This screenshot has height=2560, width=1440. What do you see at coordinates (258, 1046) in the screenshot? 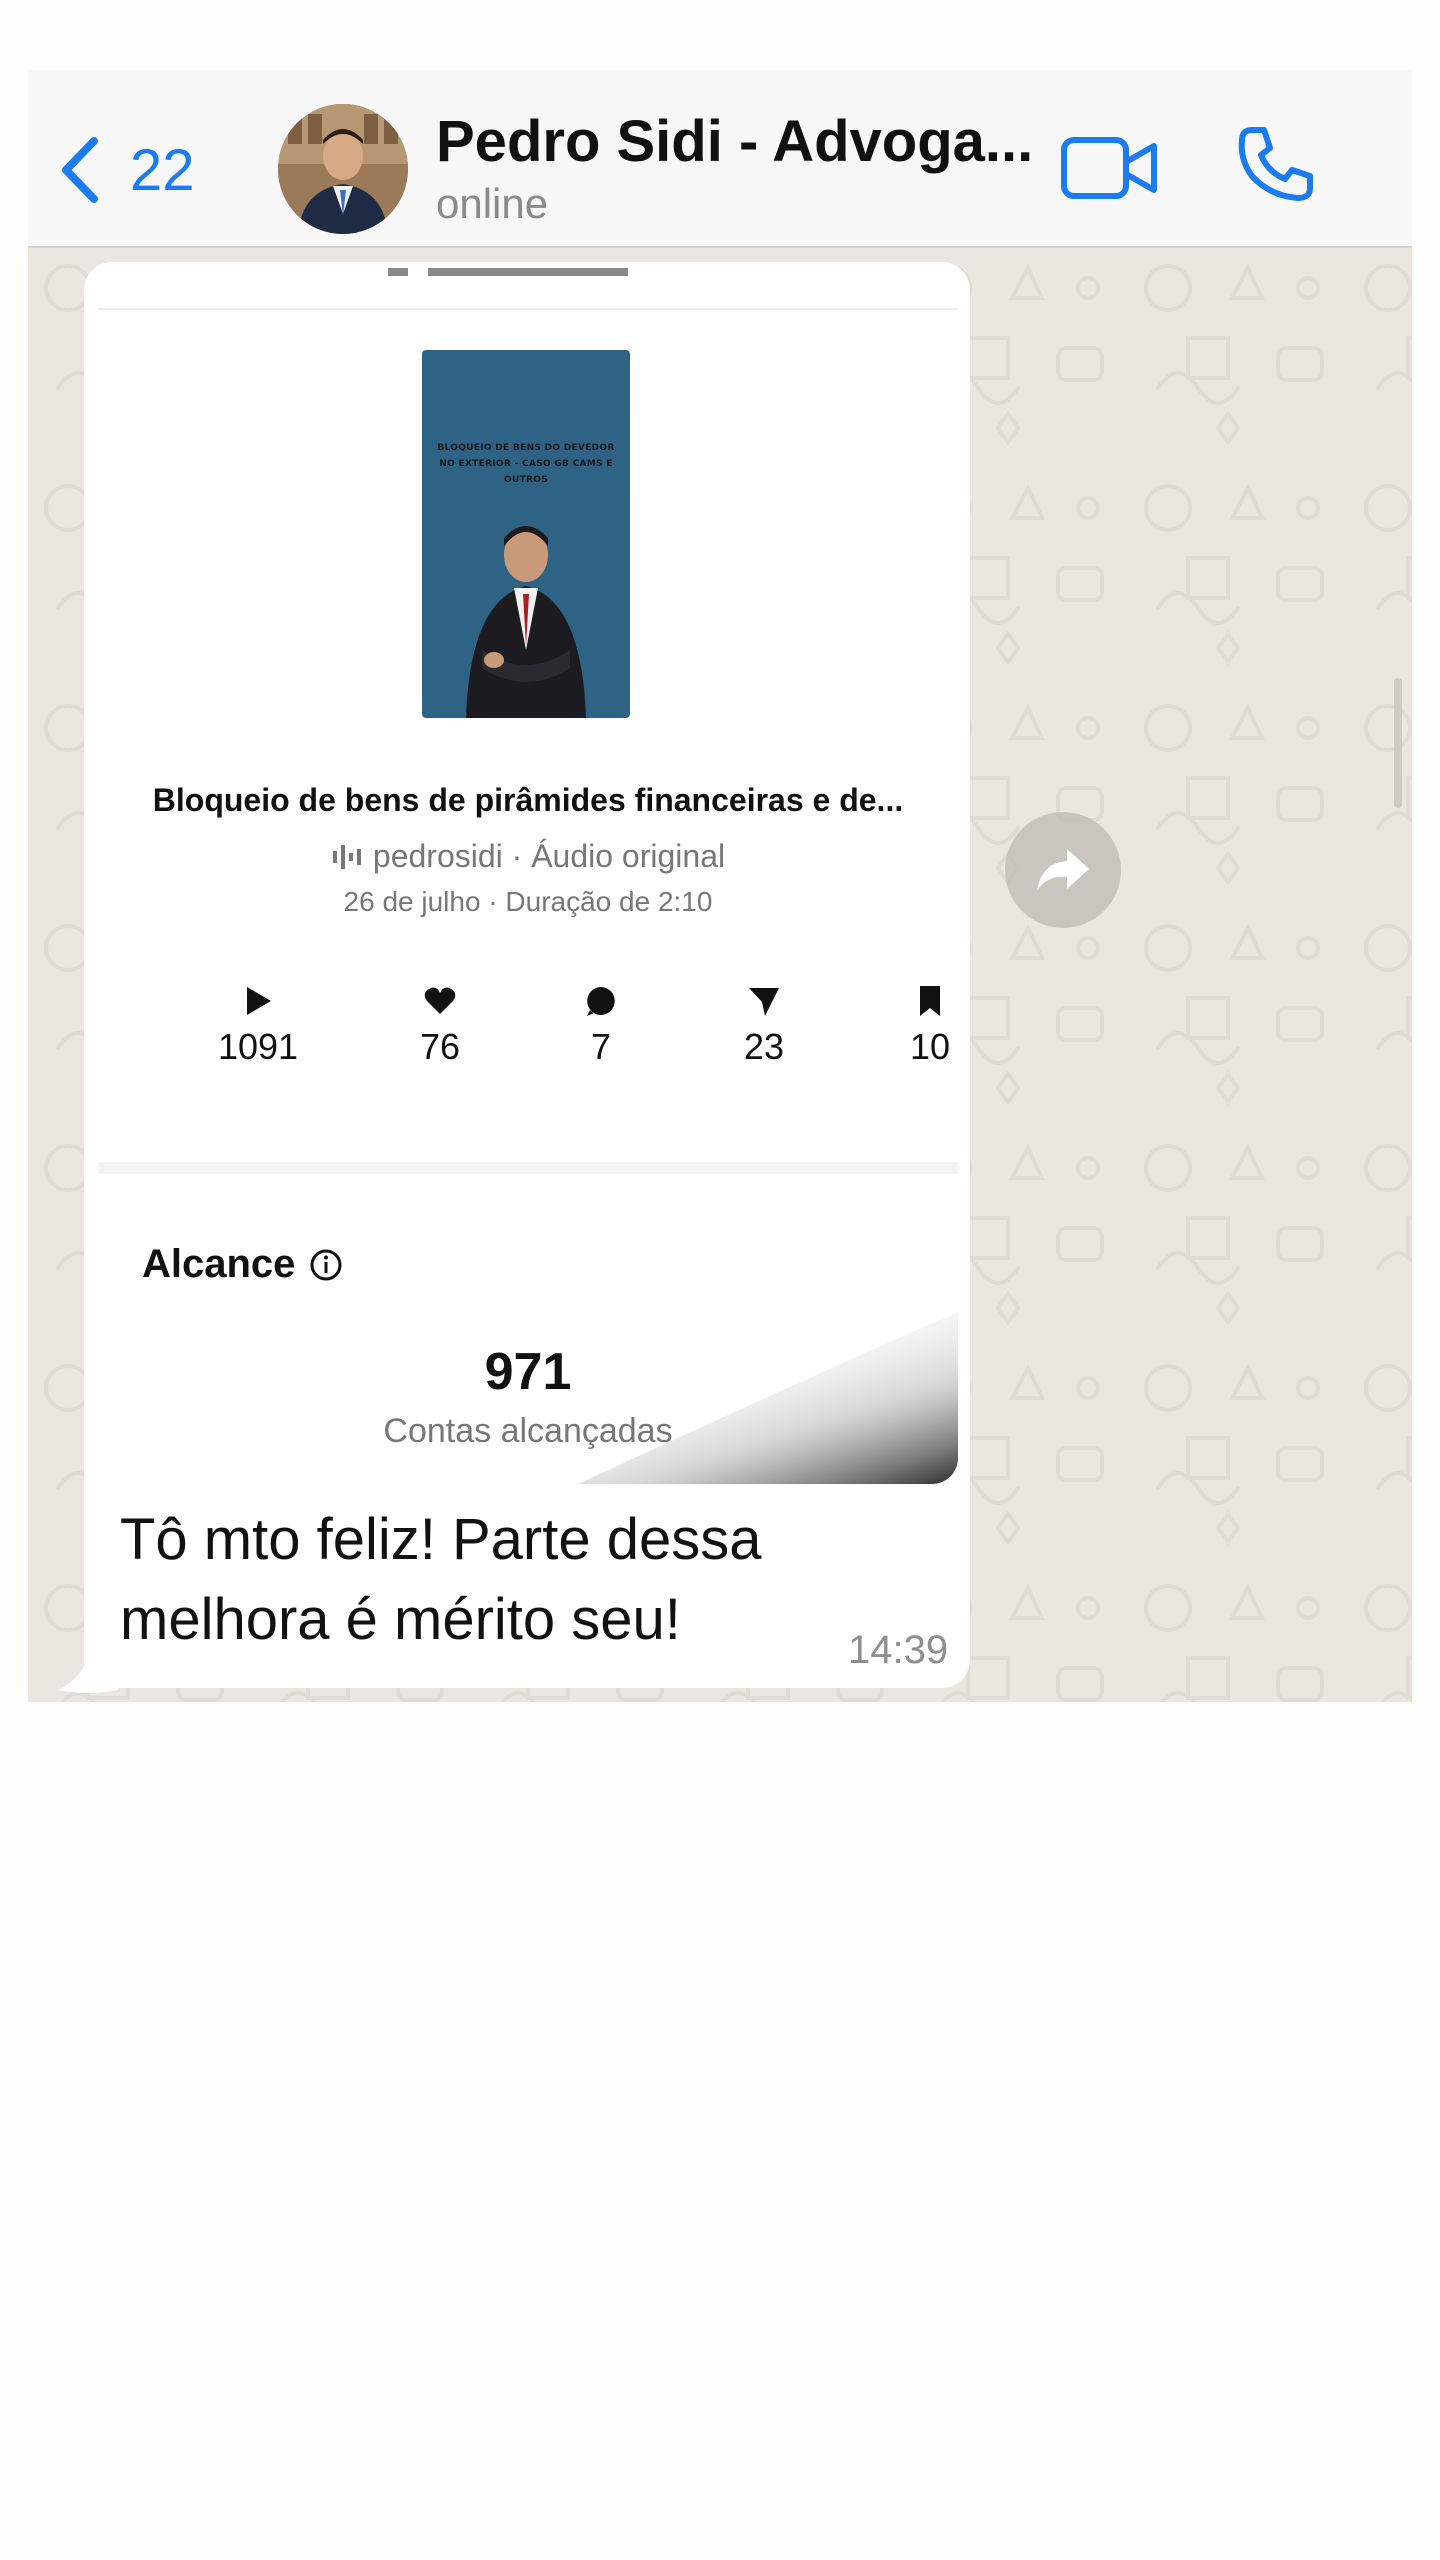
I see `plays-count: 1091` at bounding box center [258, 1046].